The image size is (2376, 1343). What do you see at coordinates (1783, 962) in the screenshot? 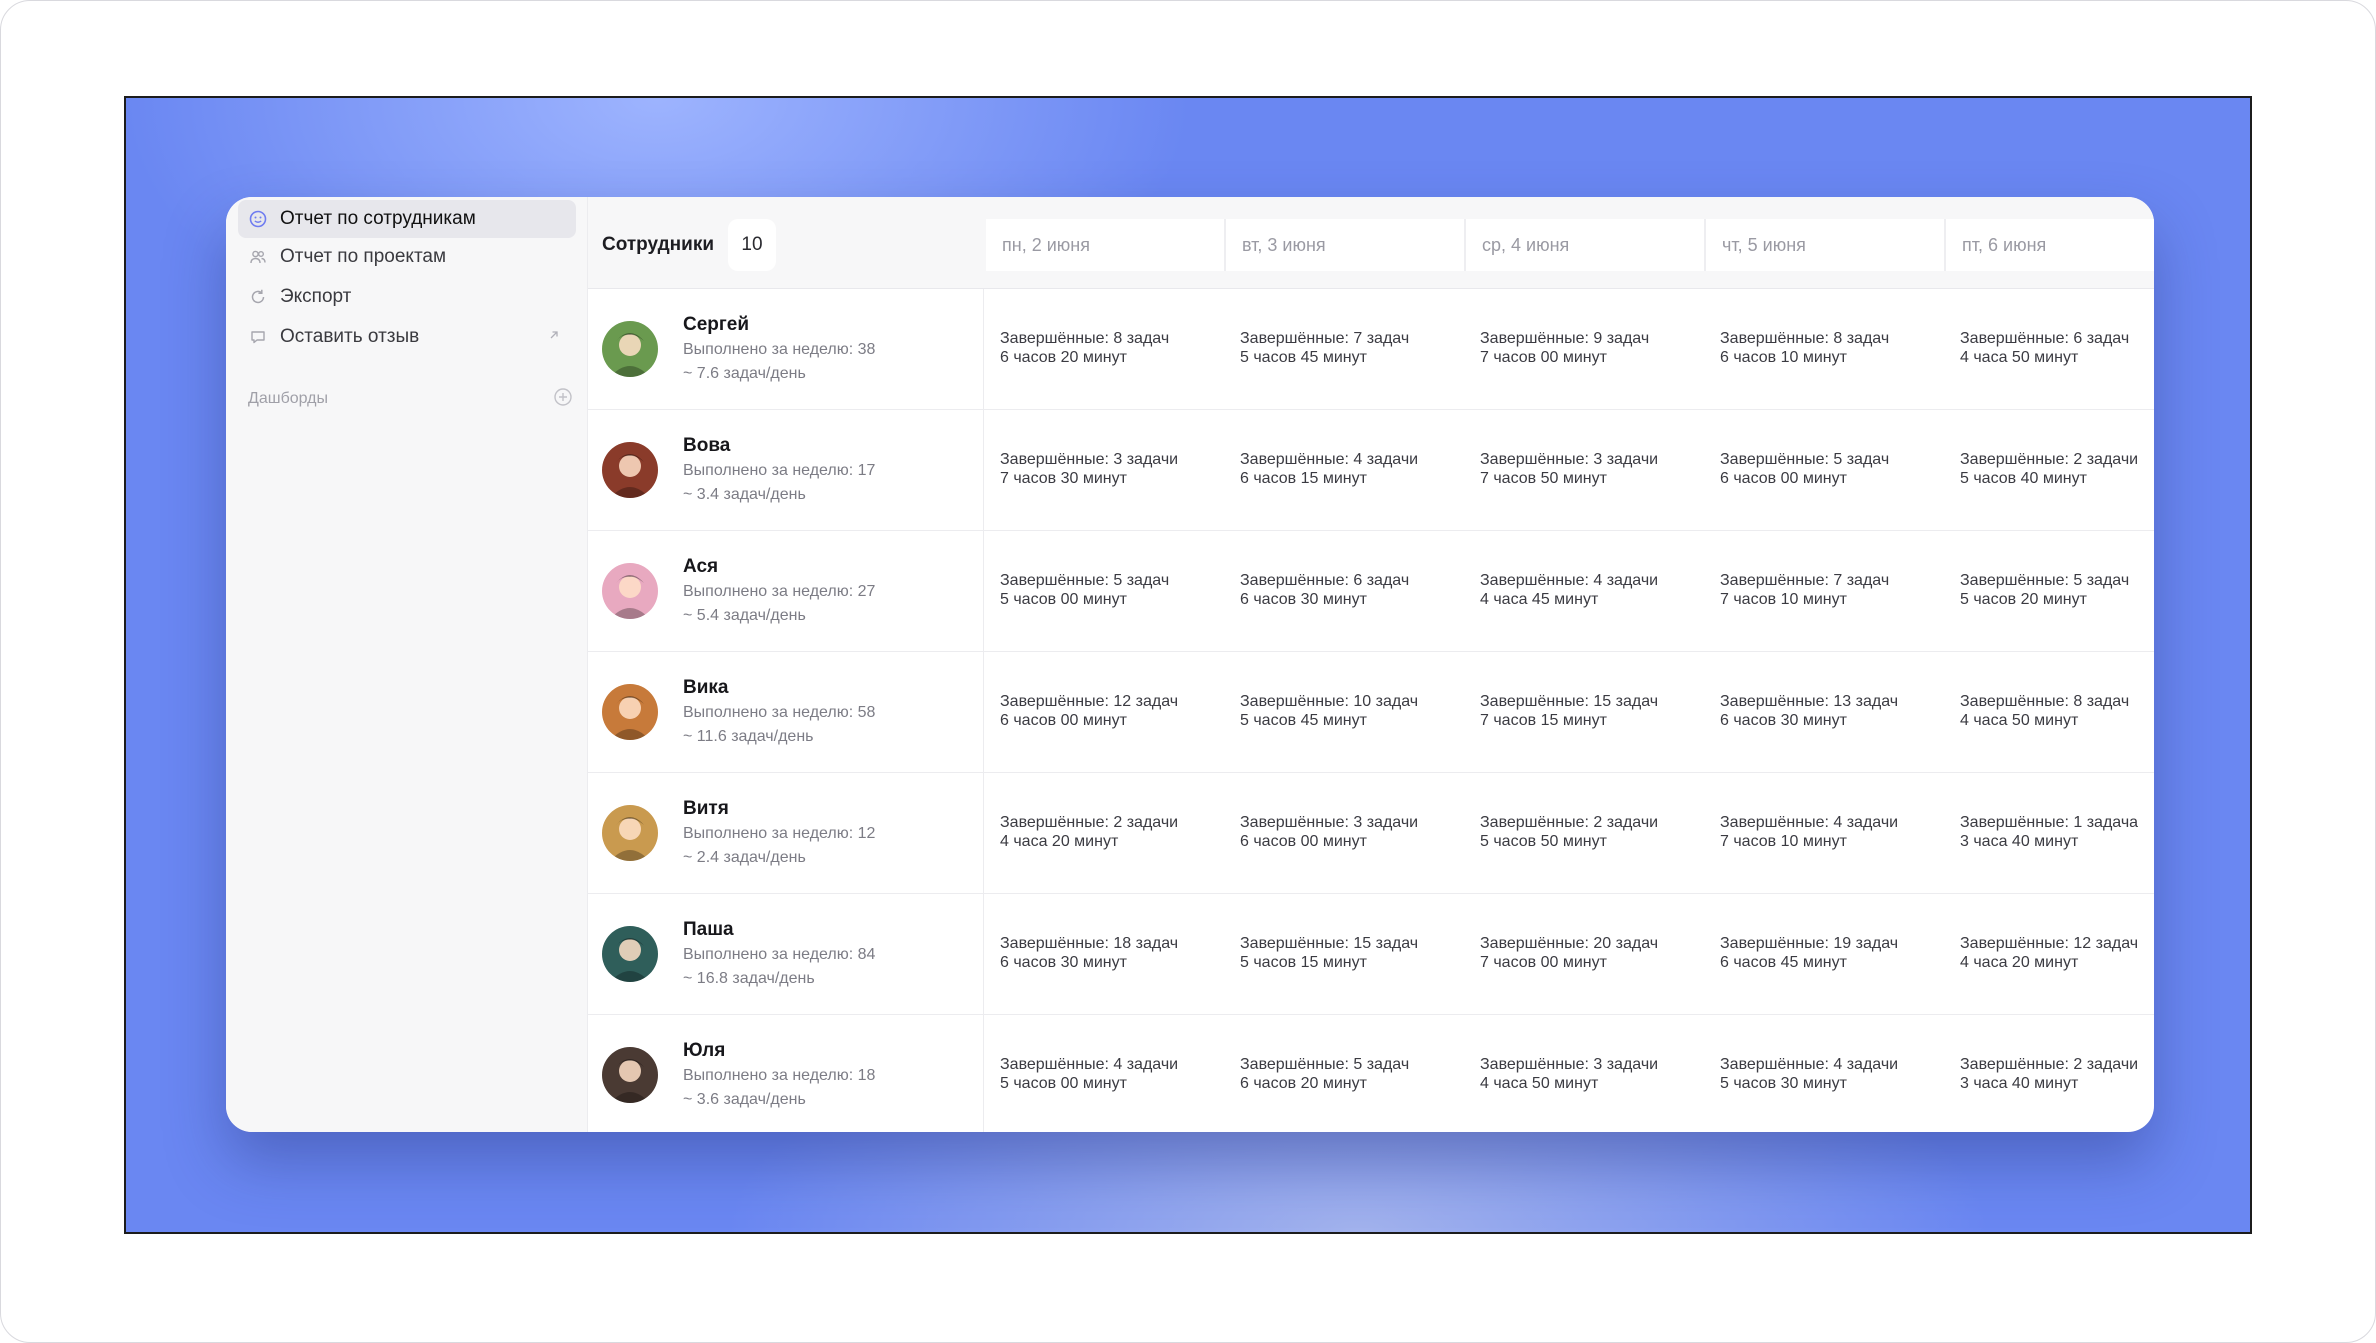
I see `time-spent: 6 часов 45 минут` at bounding box center [1783, 962].